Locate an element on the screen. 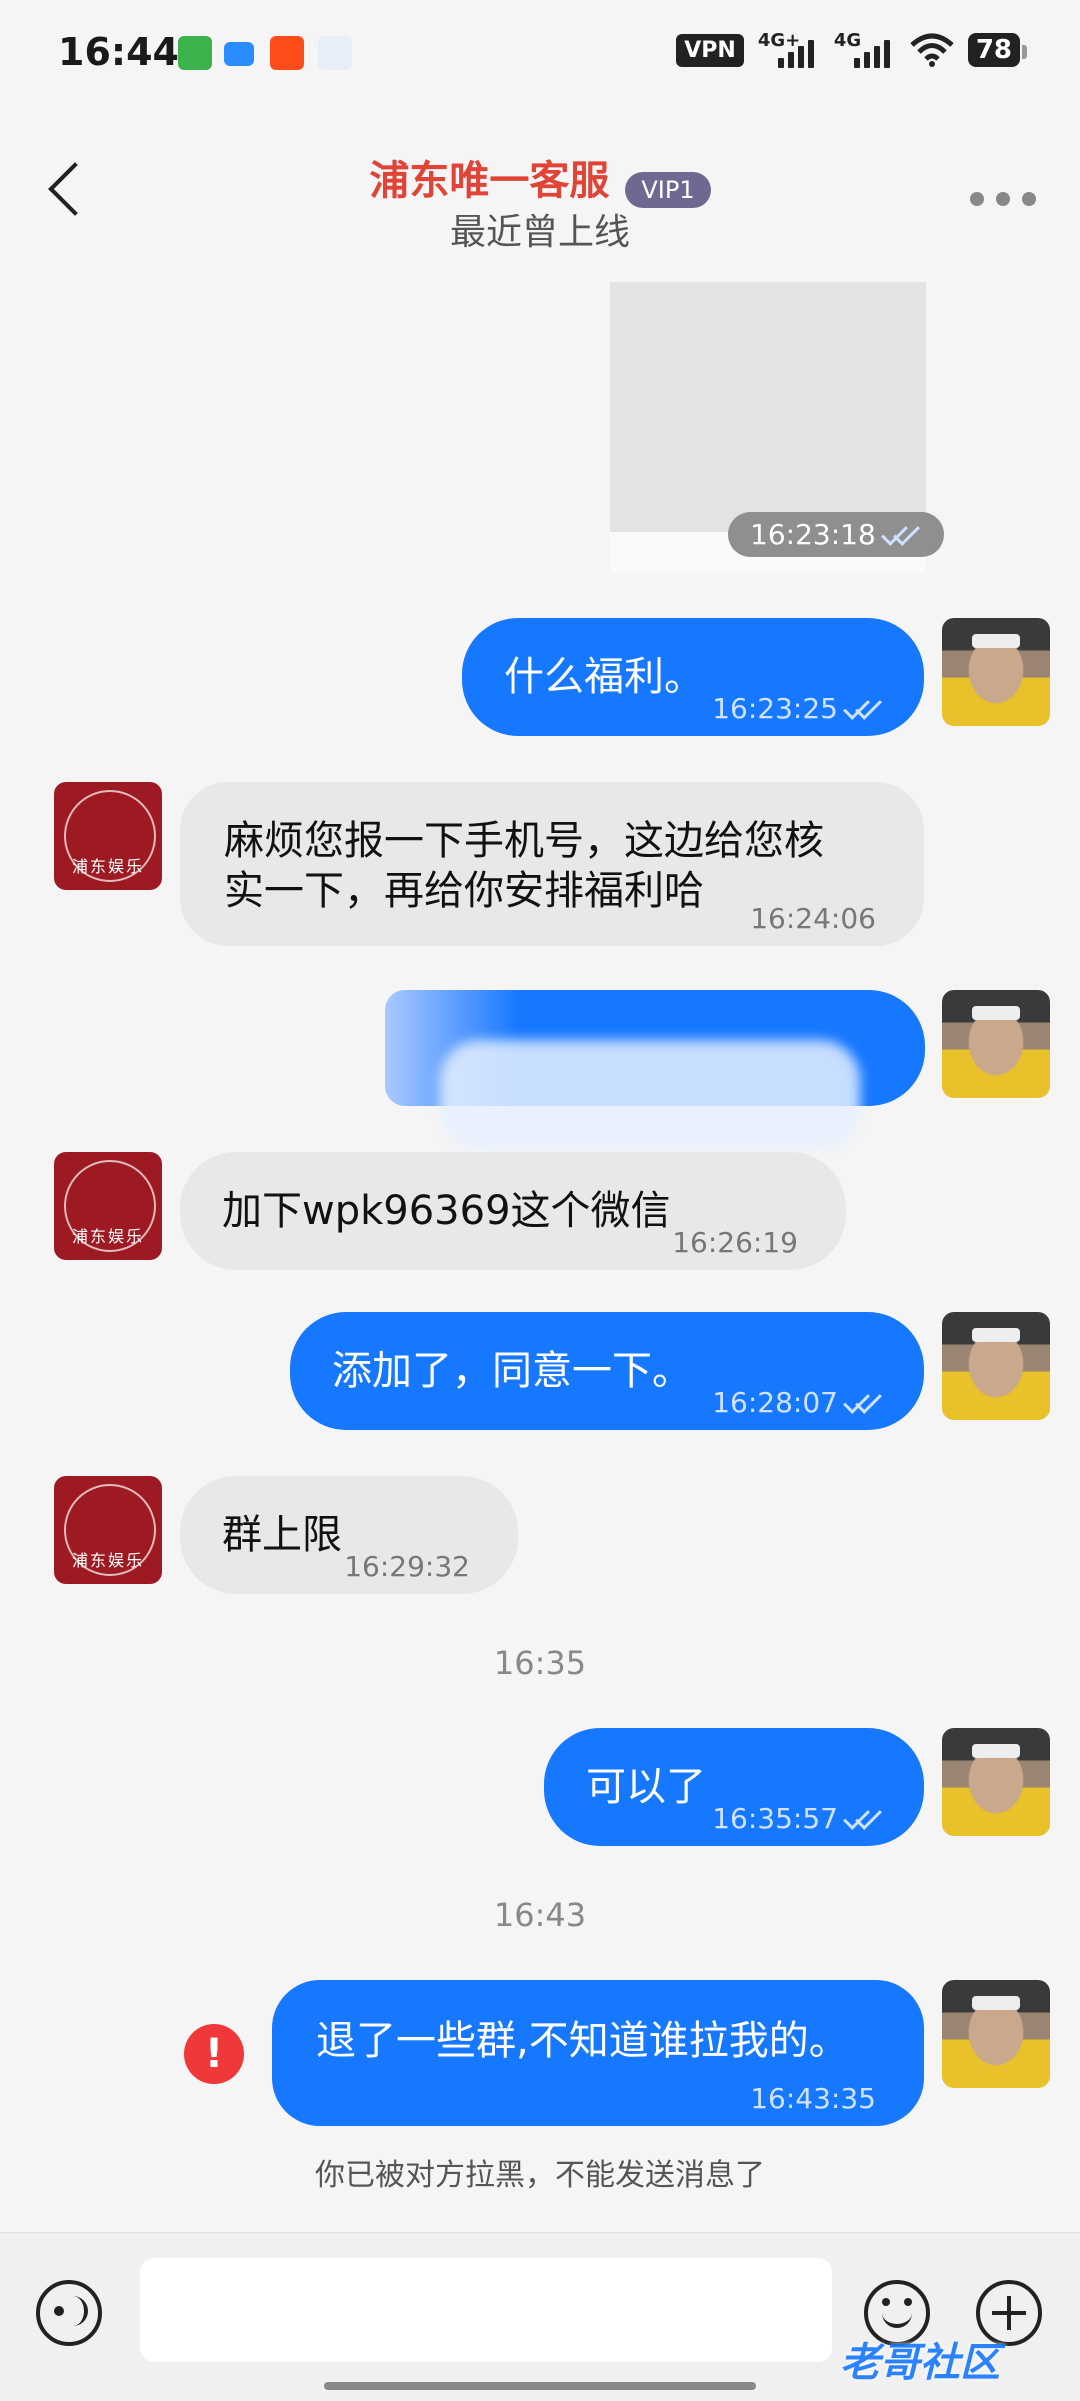 The image size is (1080, 2401). message-time: 16:23:18 is located at coordinates (836, 534).